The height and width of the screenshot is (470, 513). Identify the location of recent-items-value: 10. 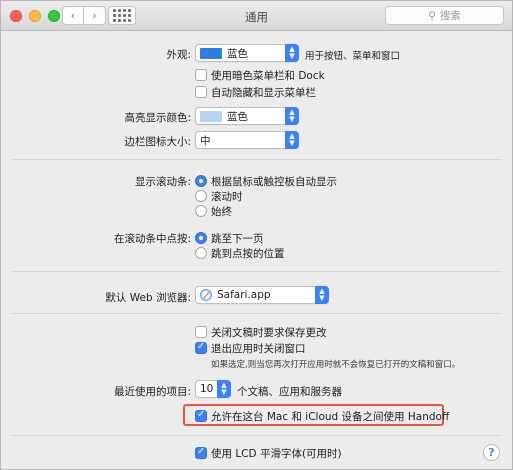
(207, 389).